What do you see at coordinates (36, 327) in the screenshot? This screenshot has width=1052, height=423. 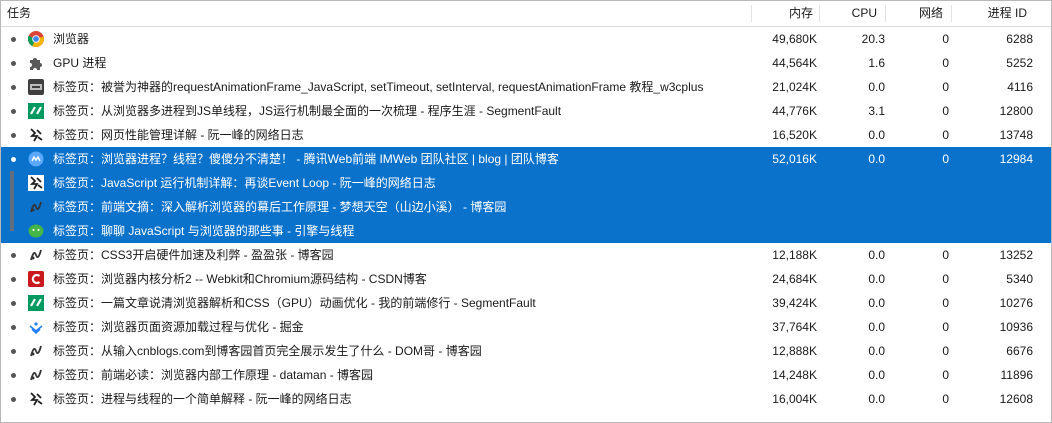 I see `juejin-icon` at bounding box center [36, 327].